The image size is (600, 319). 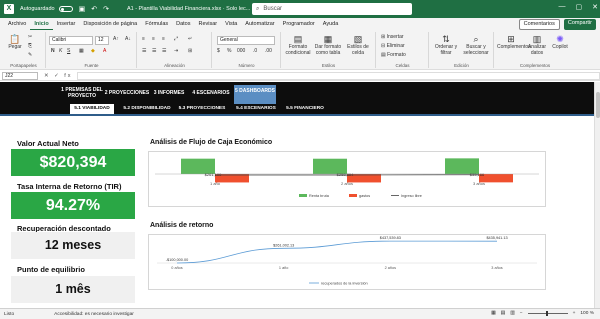 I want to click on subnav-disponibilidad: 5.2 DISPONIBILIDAD, so click(x=147, y=109).